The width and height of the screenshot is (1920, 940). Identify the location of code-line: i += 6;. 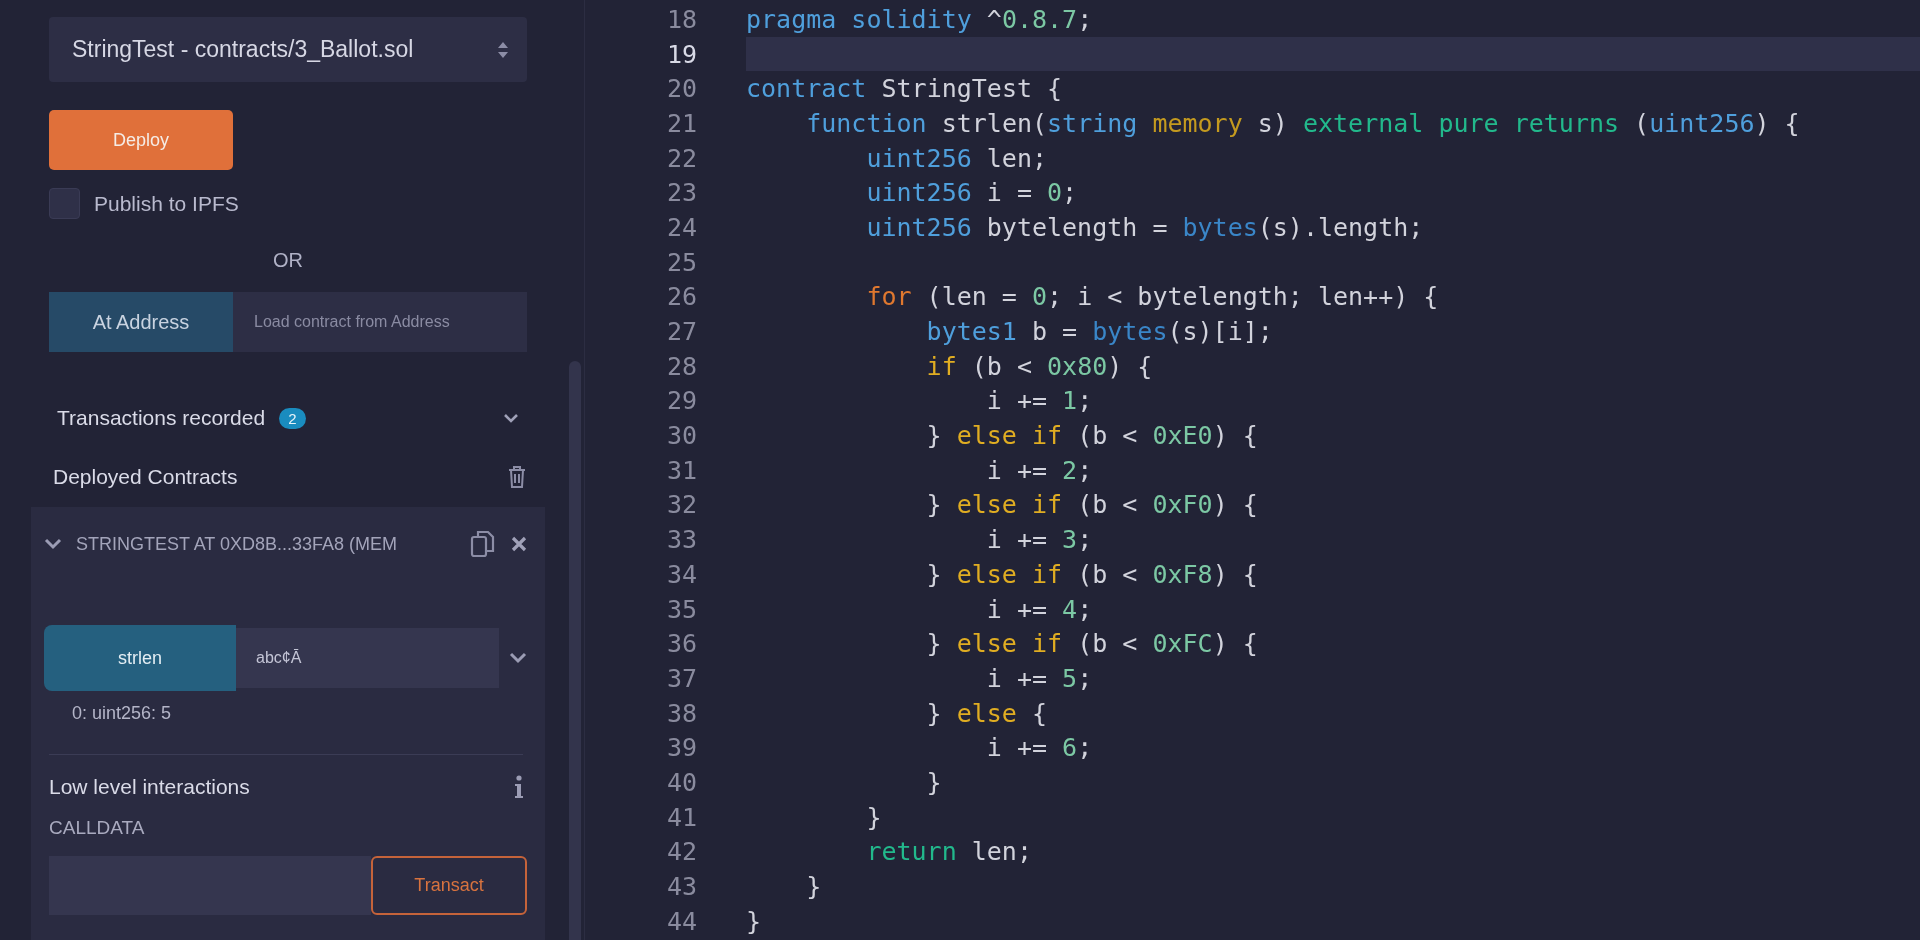
(1039, 748).